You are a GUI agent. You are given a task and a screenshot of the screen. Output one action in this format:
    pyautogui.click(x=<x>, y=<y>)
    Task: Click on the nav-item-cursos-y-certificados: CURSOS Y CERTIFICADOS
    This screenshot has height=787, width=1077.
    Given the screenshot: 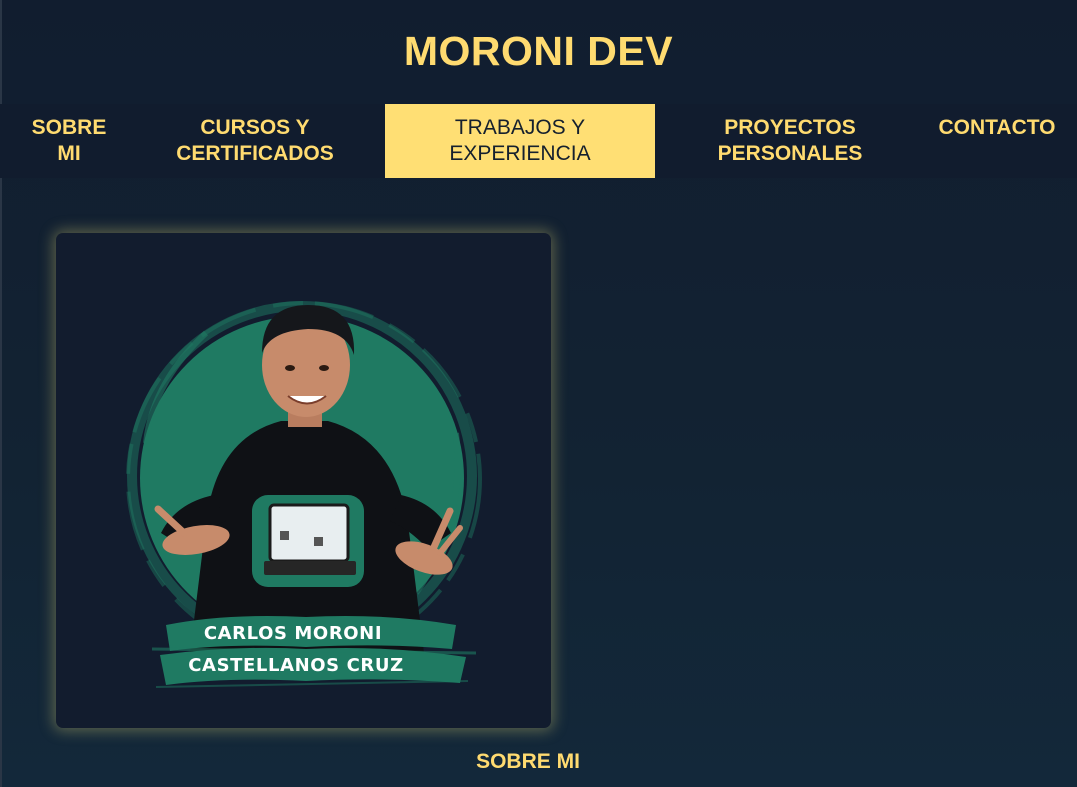 What is the action you would take?
    pyautogui.click(x=255, y=141)
    